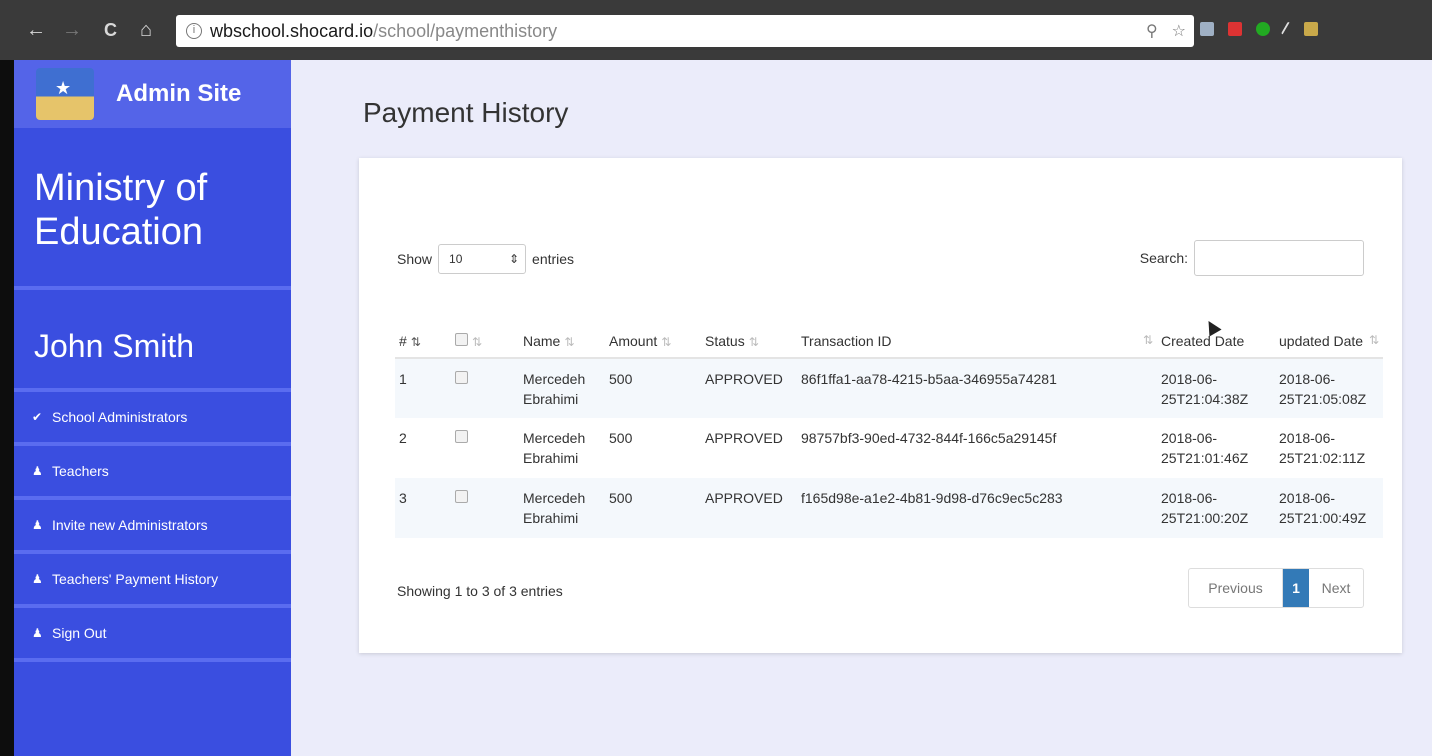 This screenshot has width=1432, height=756. I want to click on back-icon: ←, so click(36, 30).